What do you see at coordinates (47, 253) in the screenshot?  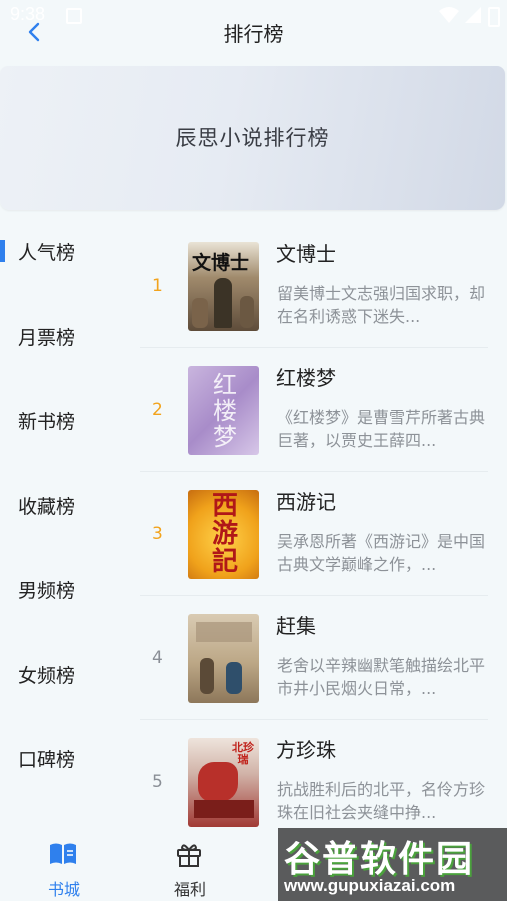 I see `sidebar-item-label: 人气榜` at bounding box center [47, 253].